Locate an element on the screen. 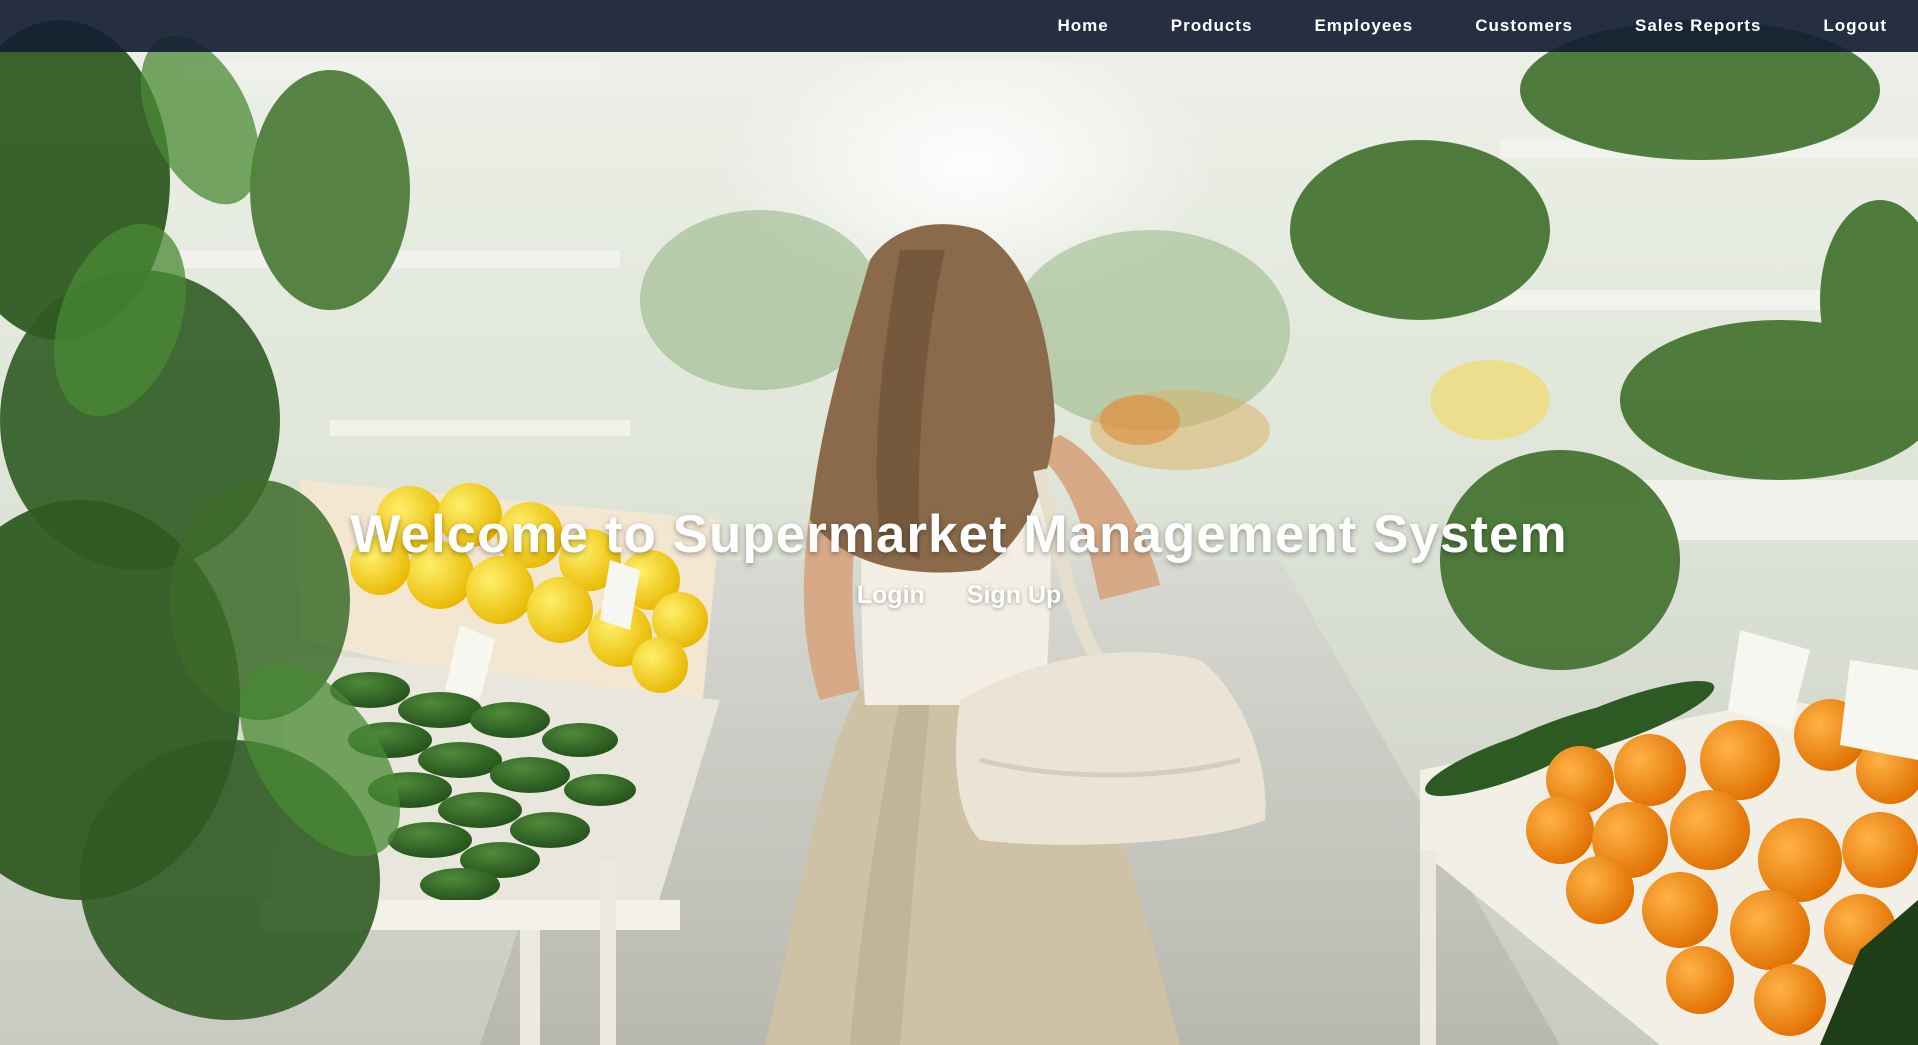 The height and width of the screenshot is (1045, 1918). nav-item-products: Products is located at coordinates (1212, 26).